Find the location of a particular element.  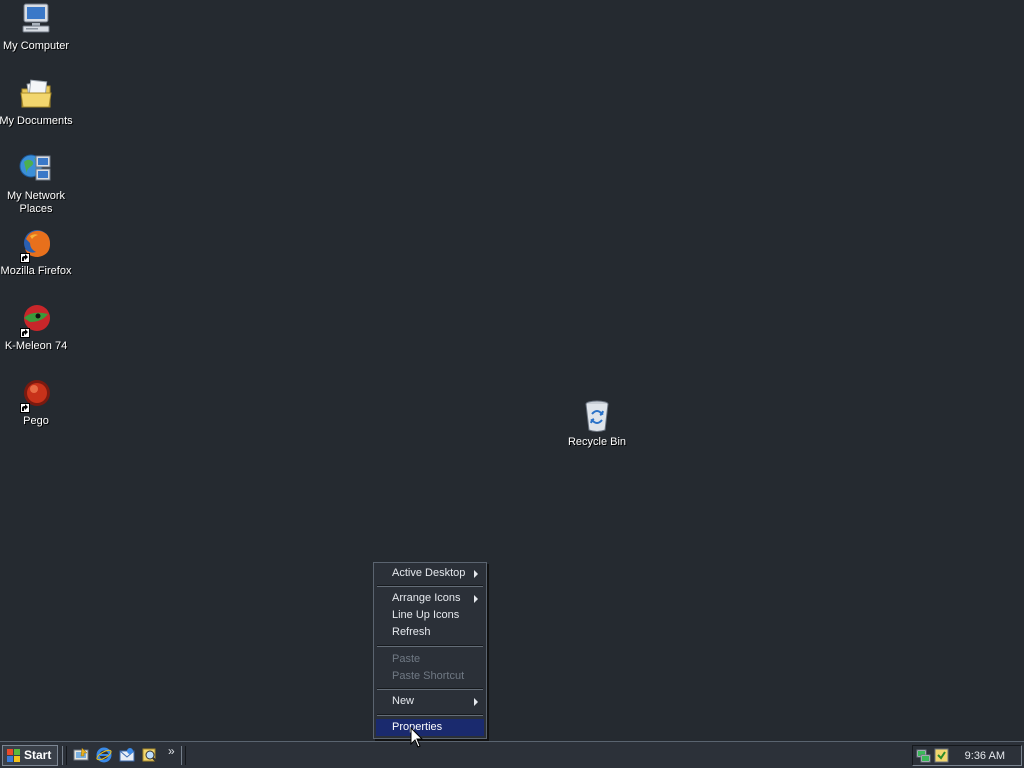

menu-item-paste-shortcut: Paste Shortcut is located at coordinates (430, 676).